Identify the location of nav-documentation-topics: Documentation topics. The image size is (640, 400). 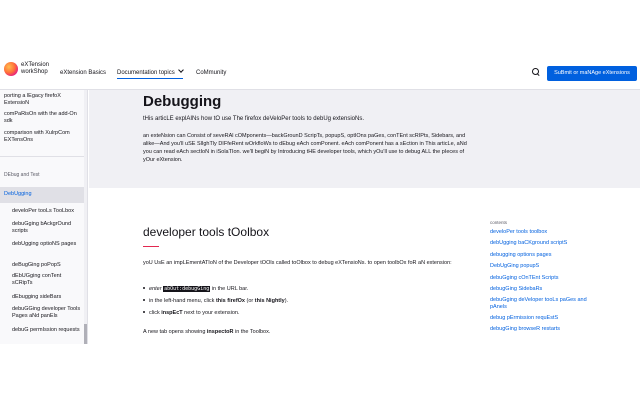
(150, 73).